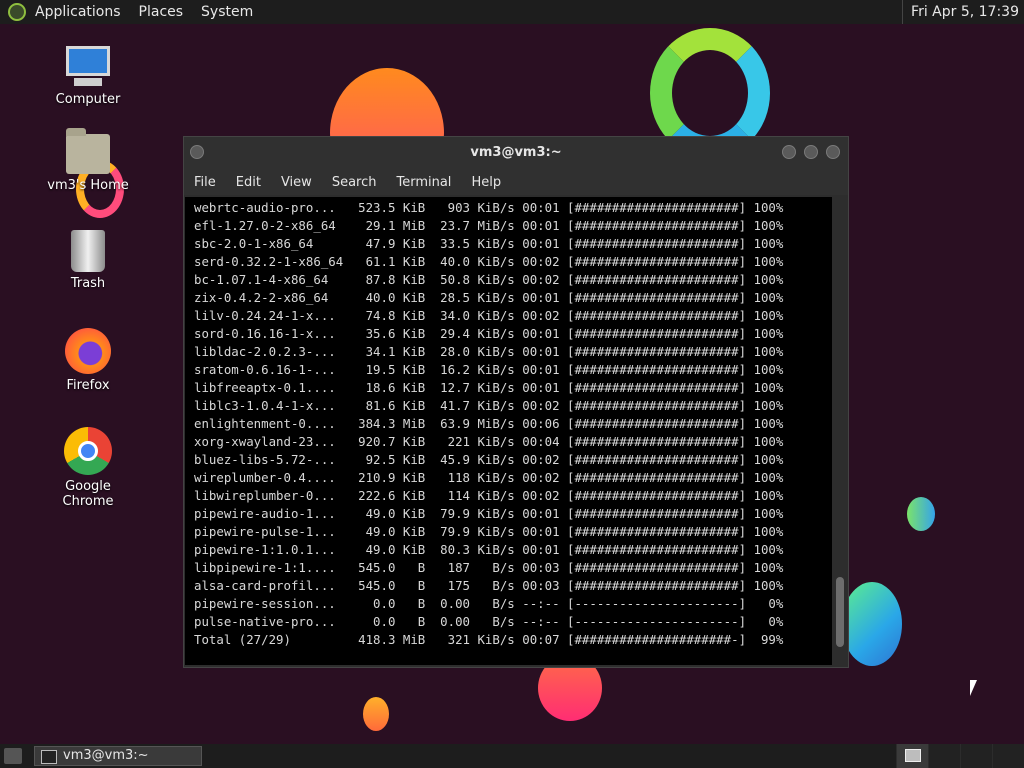 The image size is (1024, 768). I want to click on desktop-icon-home: vm3's Home, so click(88, 160).